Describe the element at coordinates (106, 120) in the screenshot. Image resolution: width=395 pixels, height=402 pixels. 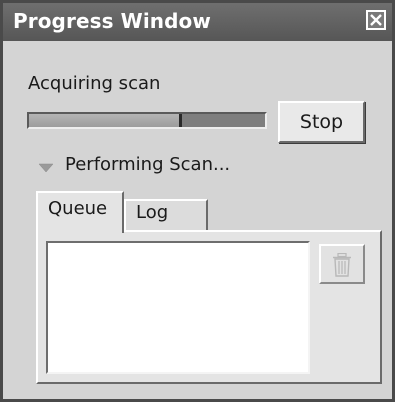
I see `progress-fill` at that location.